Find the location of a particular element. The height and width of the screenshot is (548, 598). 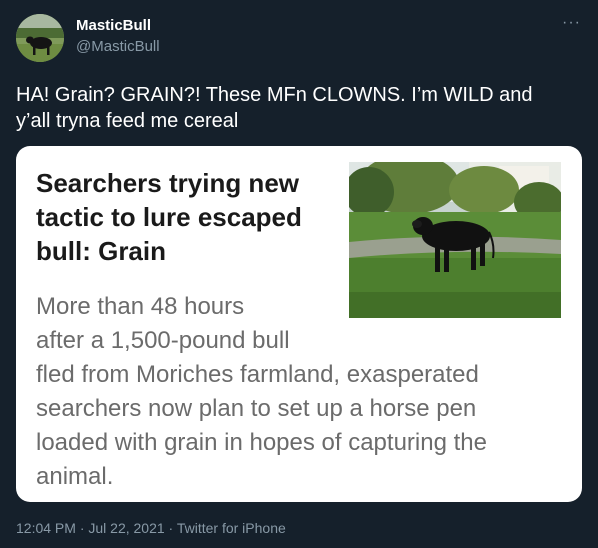

summary-line: fled from Moriches farmland, exasperated is located at coordinates (257, 374).